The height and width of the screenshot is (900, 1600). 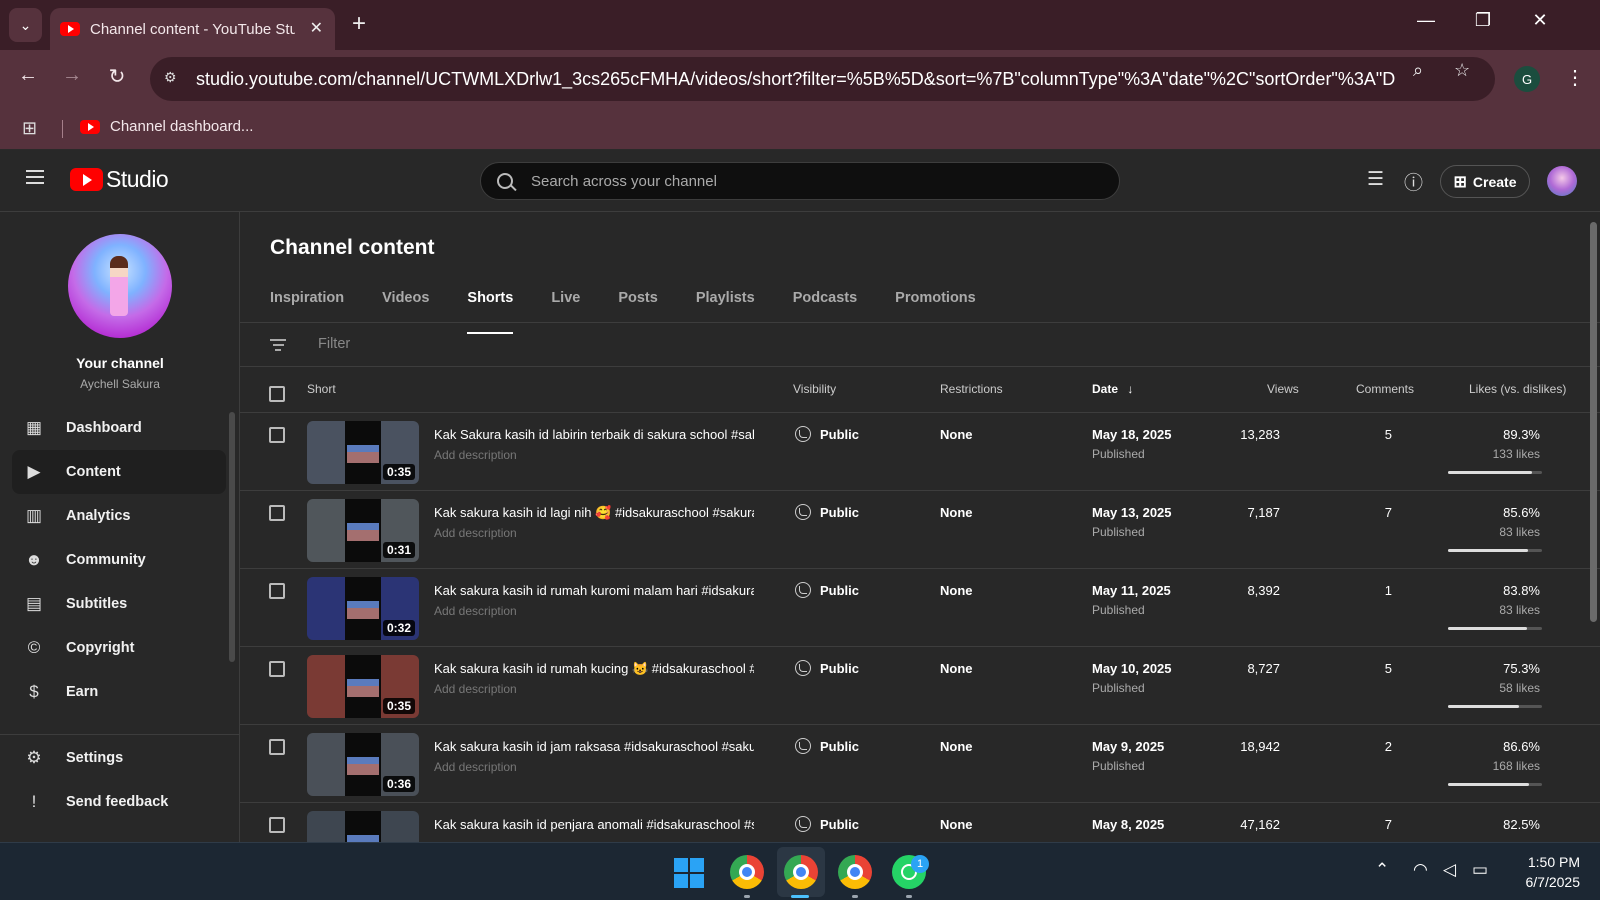 I want to click on comments-count: 2, so click(x=1366, y=746).